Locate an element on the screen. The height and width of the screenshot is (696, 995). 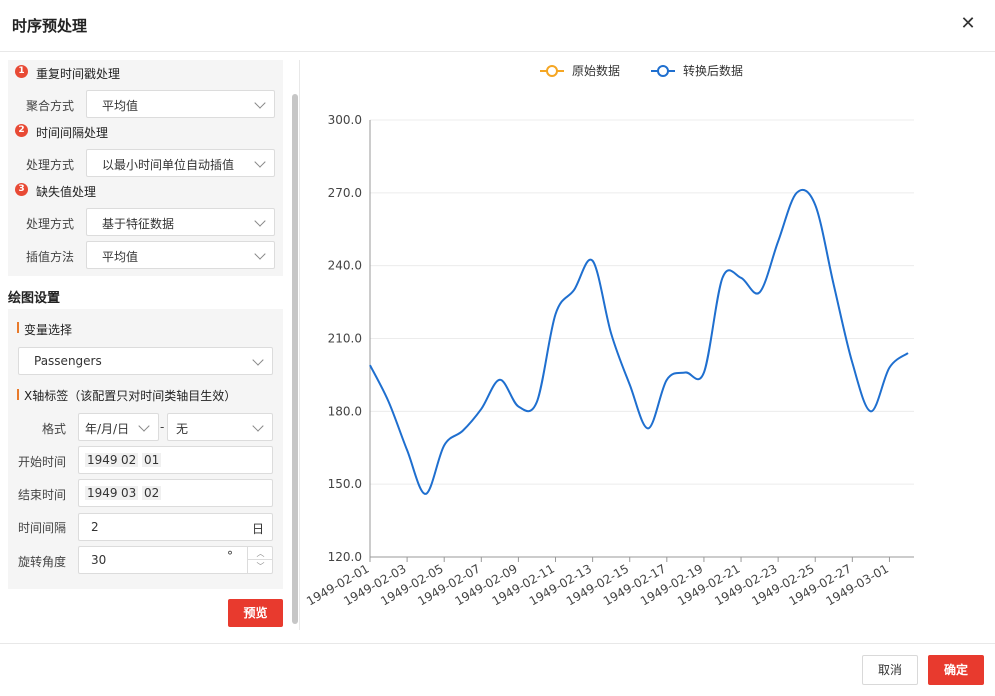
var-select: Passengers is located at coordinates (145, 361).